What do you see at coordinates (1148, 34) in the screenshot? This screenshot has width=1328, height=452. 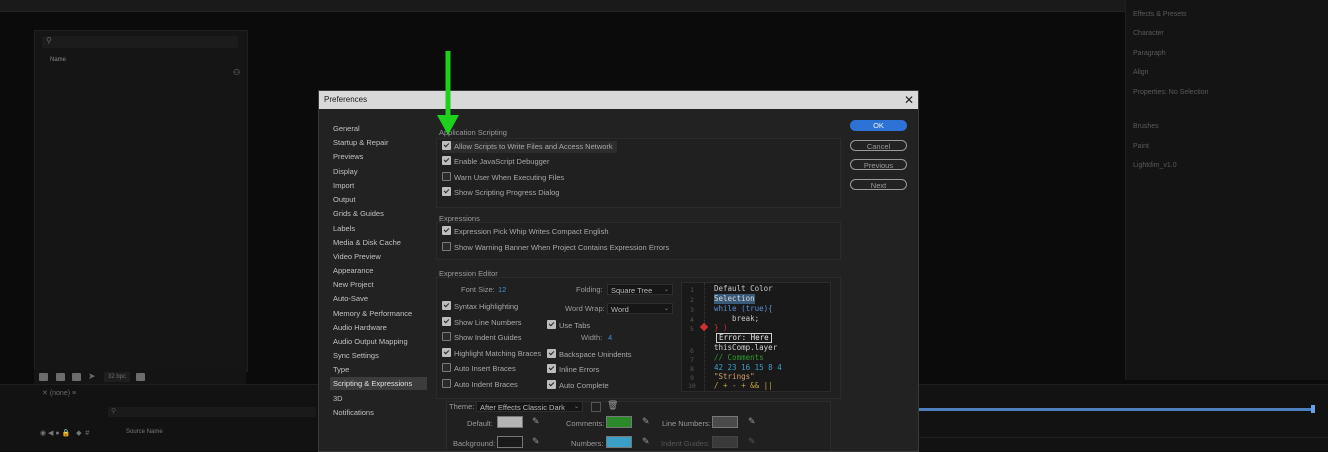 I see `panel-character: Character` at bounding box center [1148, 34].